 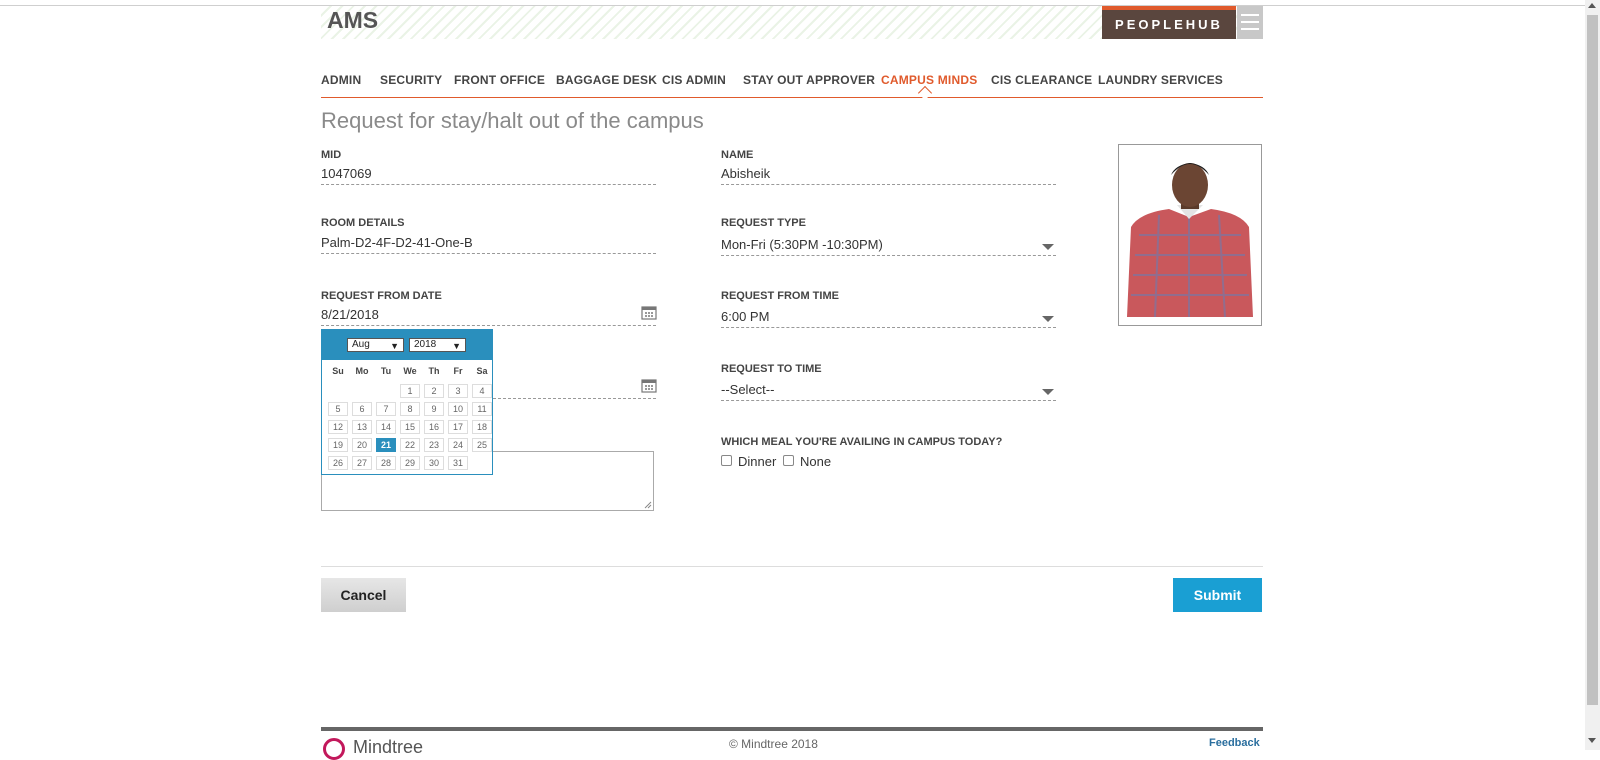 What do you see at coordinates (410, 391) in the screenshot?
I see `calendar-day: 1` at bounding box center [410, 391].